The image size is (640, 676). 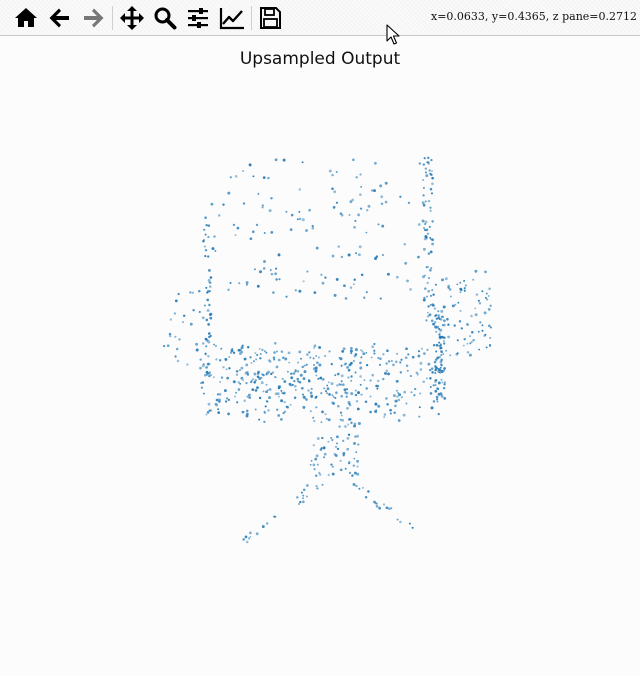 What do you see at coordinates (165, 18) in the screenshot?
I see `zoom-button` at bounding box center [165, 18].